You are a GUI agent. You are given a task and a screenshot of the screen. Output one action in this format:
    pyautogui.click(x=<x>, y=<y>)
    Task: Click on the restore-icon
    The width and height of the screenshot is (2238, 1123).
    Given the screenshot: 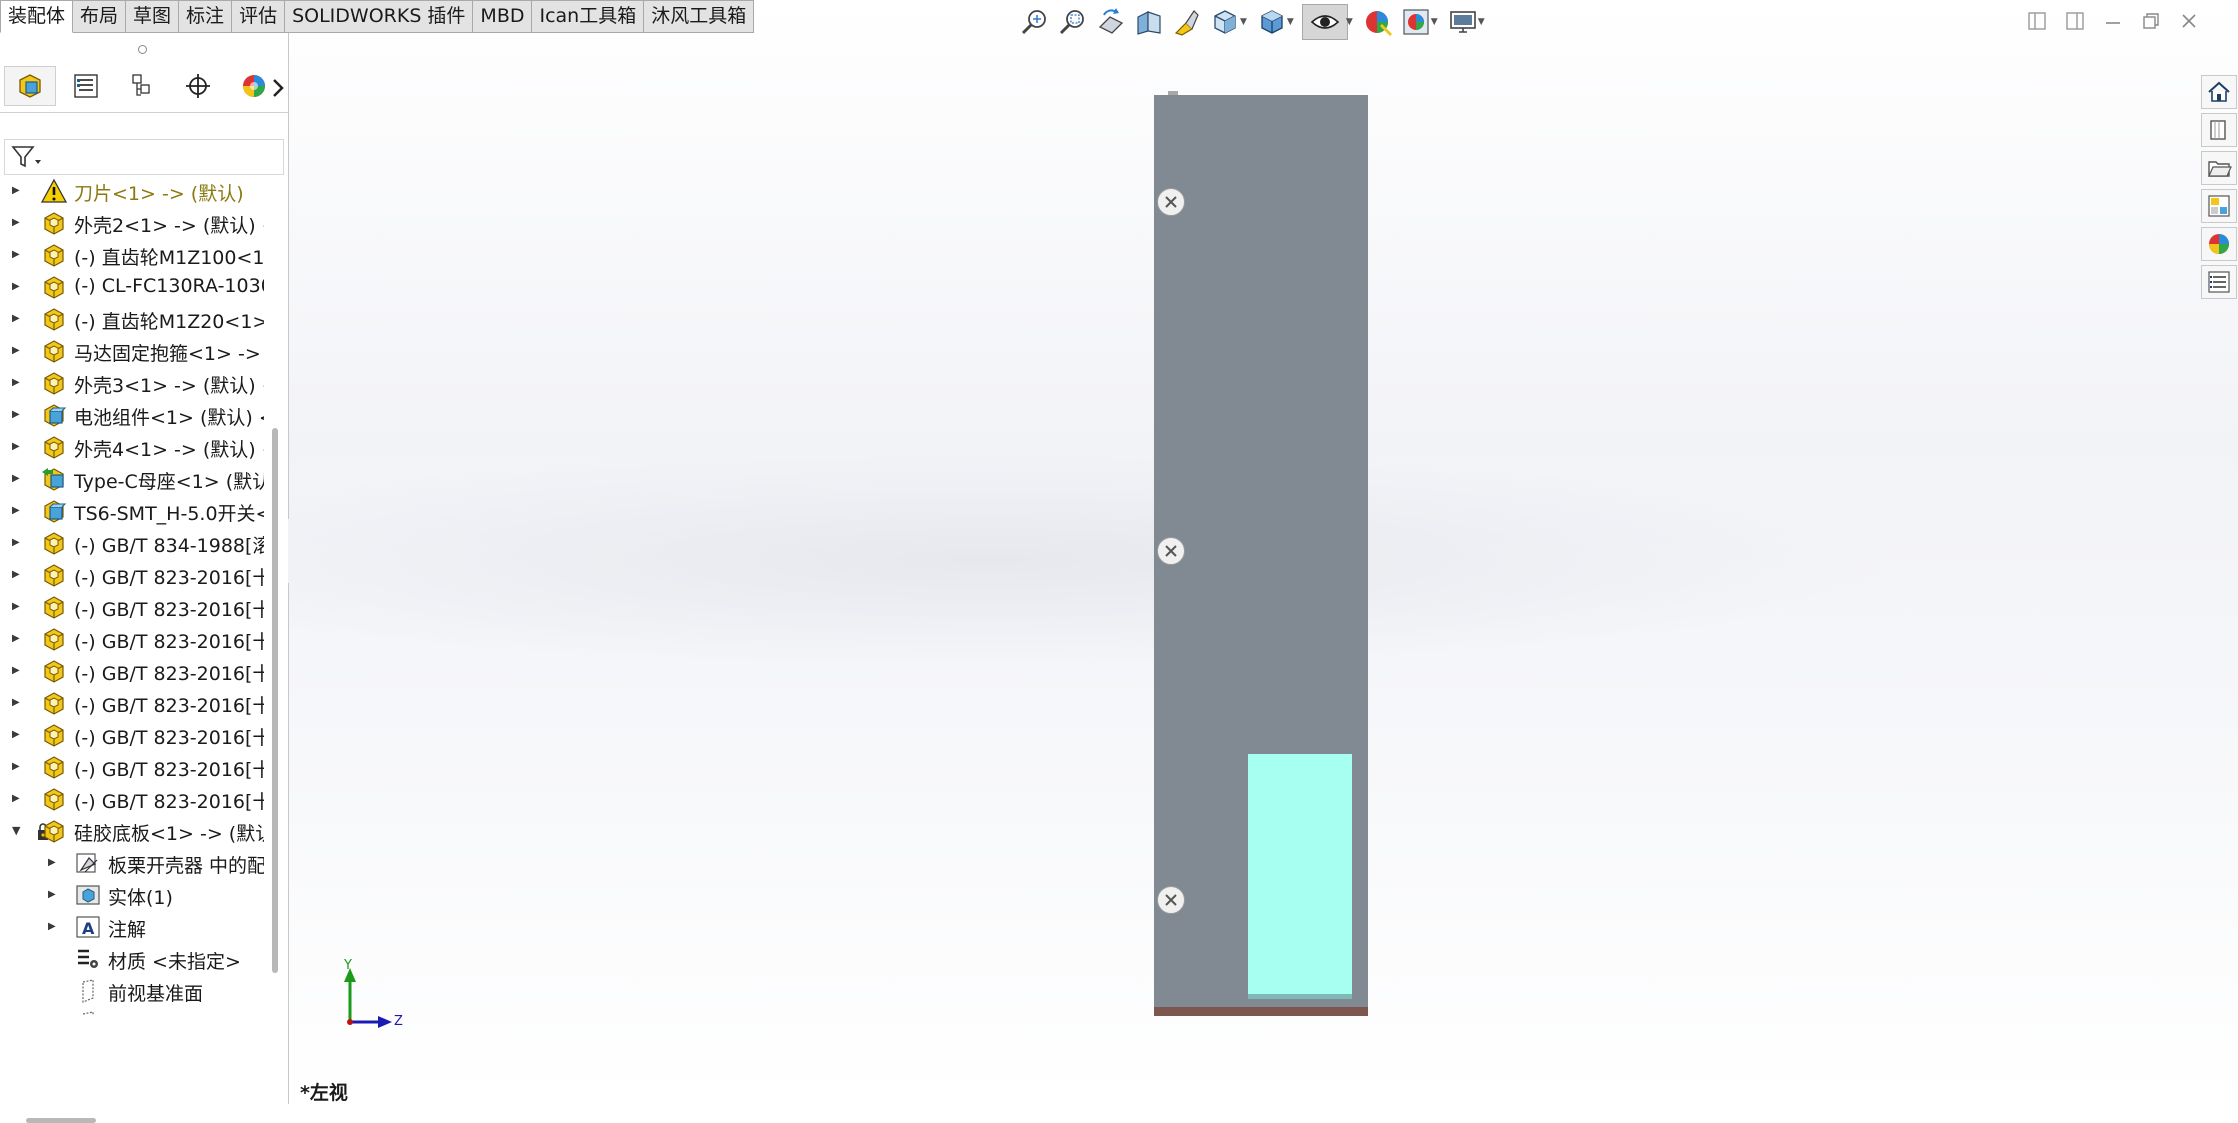 What is the action you would take?
    pyautogui.click(x=2151, y=21)
    